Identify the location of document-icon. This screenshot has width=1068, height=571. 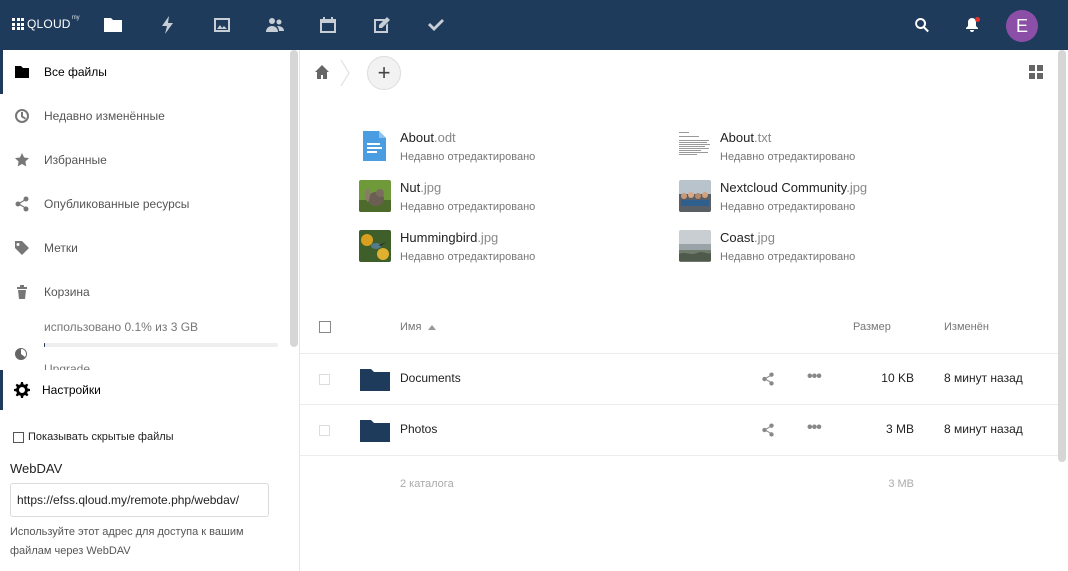
(375, 146).